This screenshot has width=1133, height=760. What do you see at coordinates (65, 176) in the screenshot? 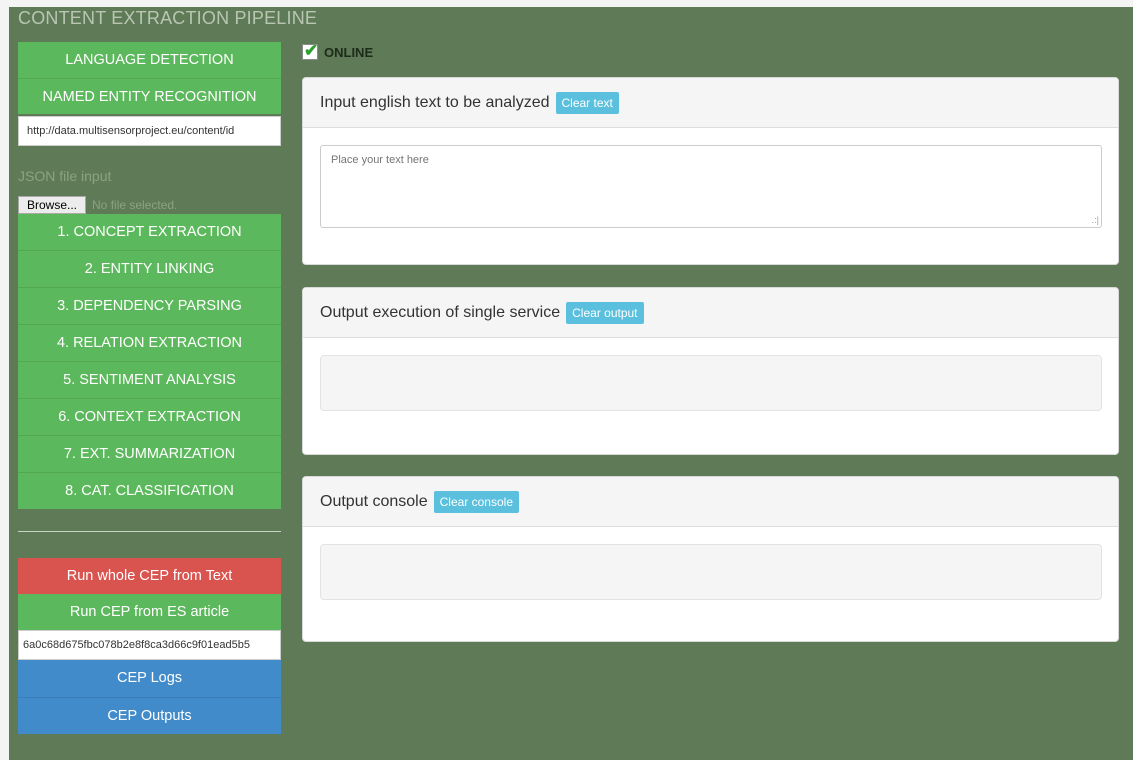
I see `json-file-input-label: JSON file input` at bounding box center [65, 176].